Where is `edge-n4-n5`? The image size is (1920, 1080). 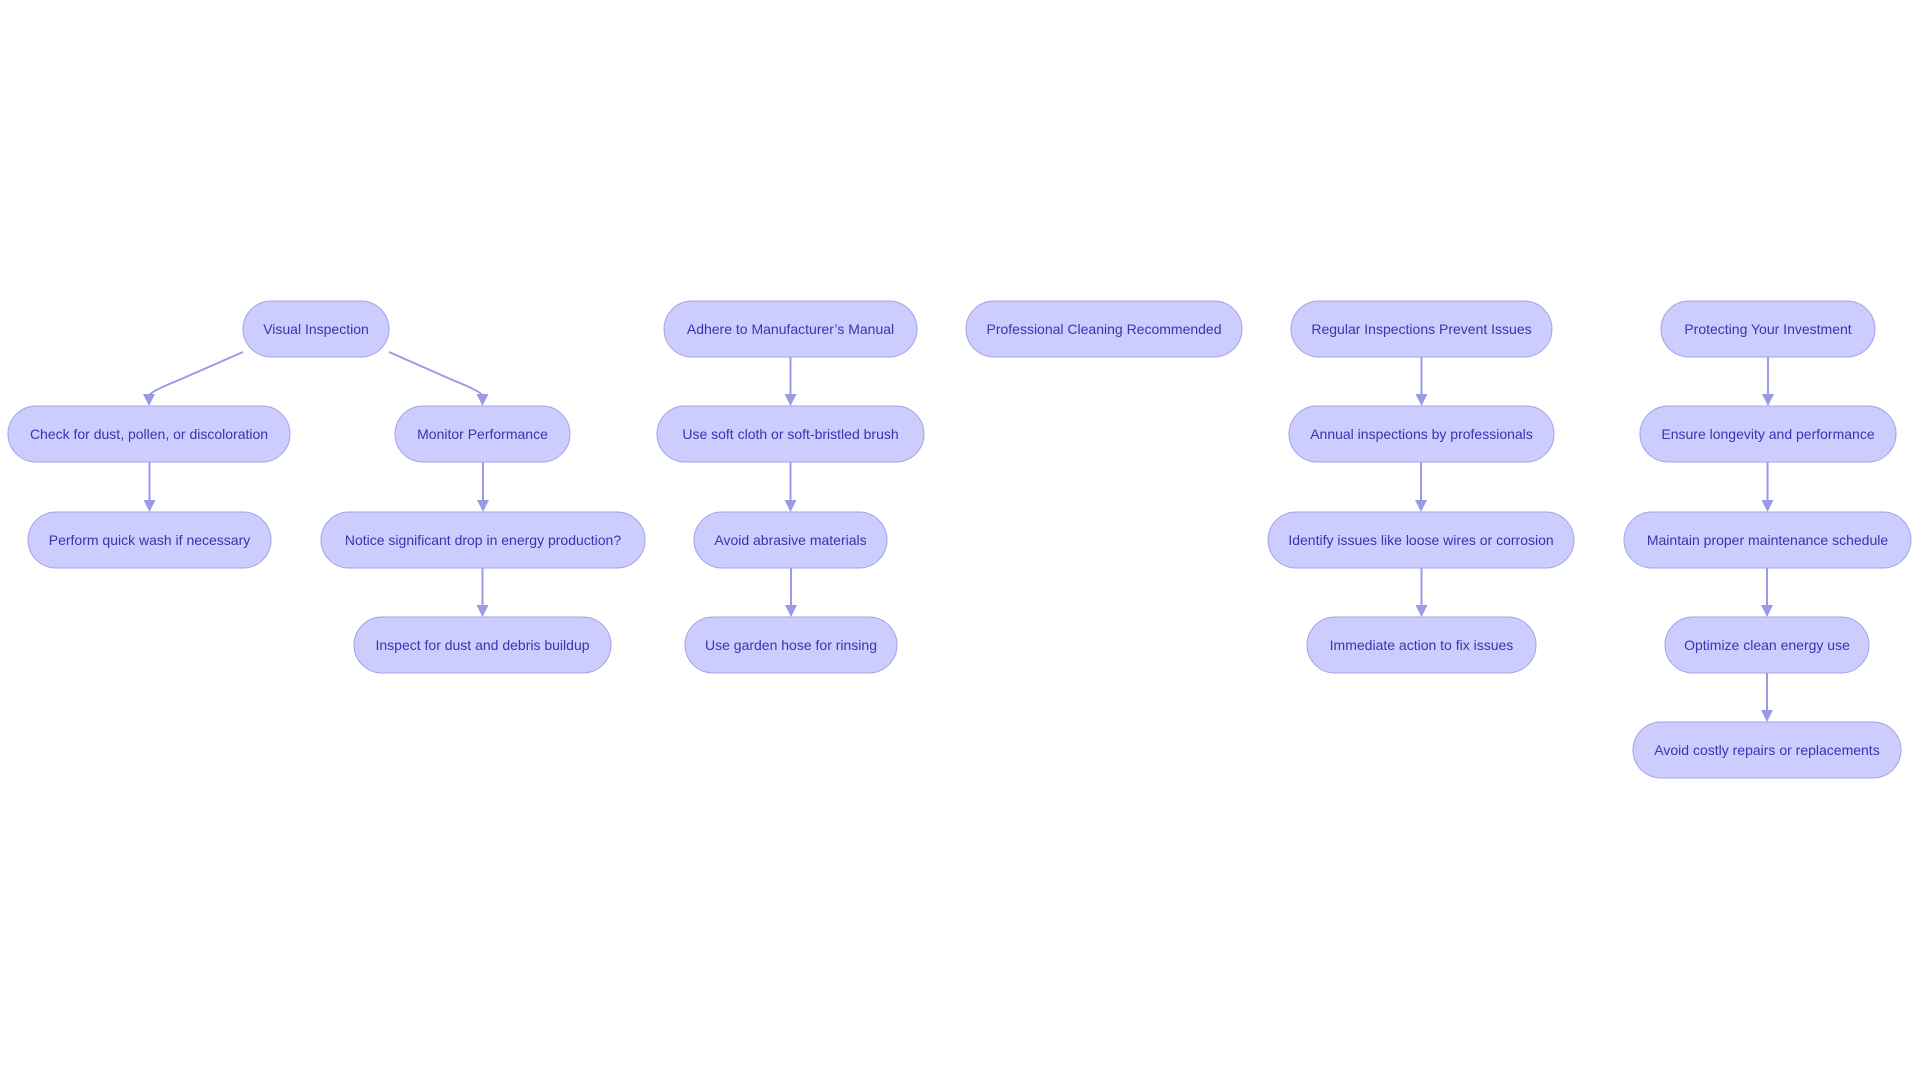
edge-n4-n5 is located at coordinates (483, 487).